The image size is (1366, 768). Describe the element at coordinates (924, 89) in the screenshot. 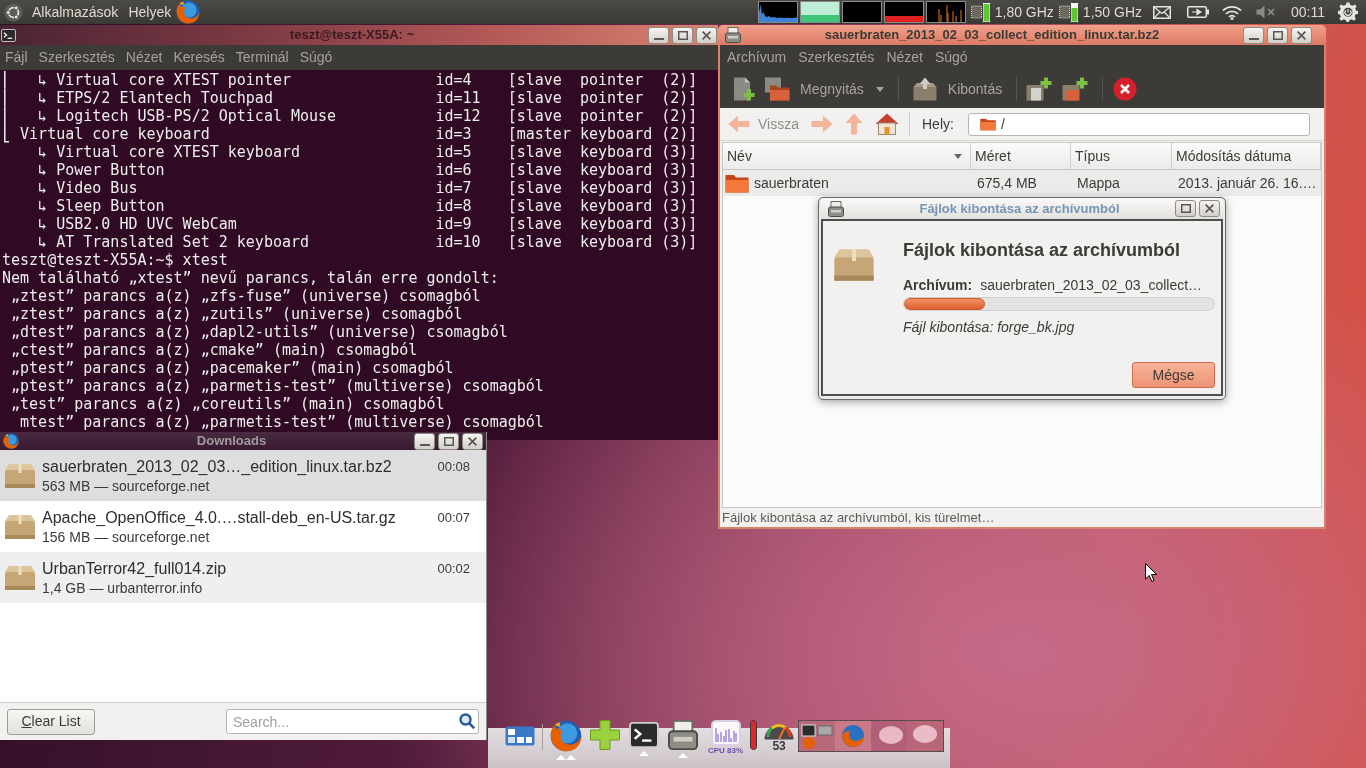

I see `box-arrow-icon` at that location.